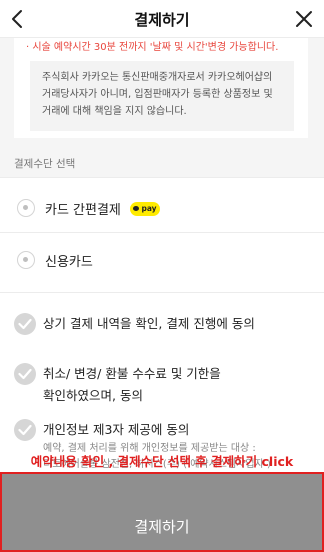 This screenshot has height=552, width=324. What do you see at coordinates (162, 512) in the screenshot?
I see `pay-button: 결제하기` at bounding box center [162, 512].